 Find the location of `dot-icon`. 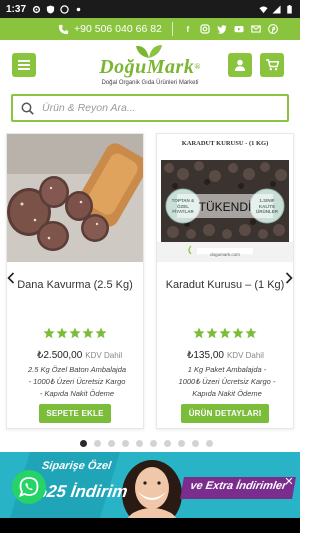

dot-icon is located at coordinates (78, 9).